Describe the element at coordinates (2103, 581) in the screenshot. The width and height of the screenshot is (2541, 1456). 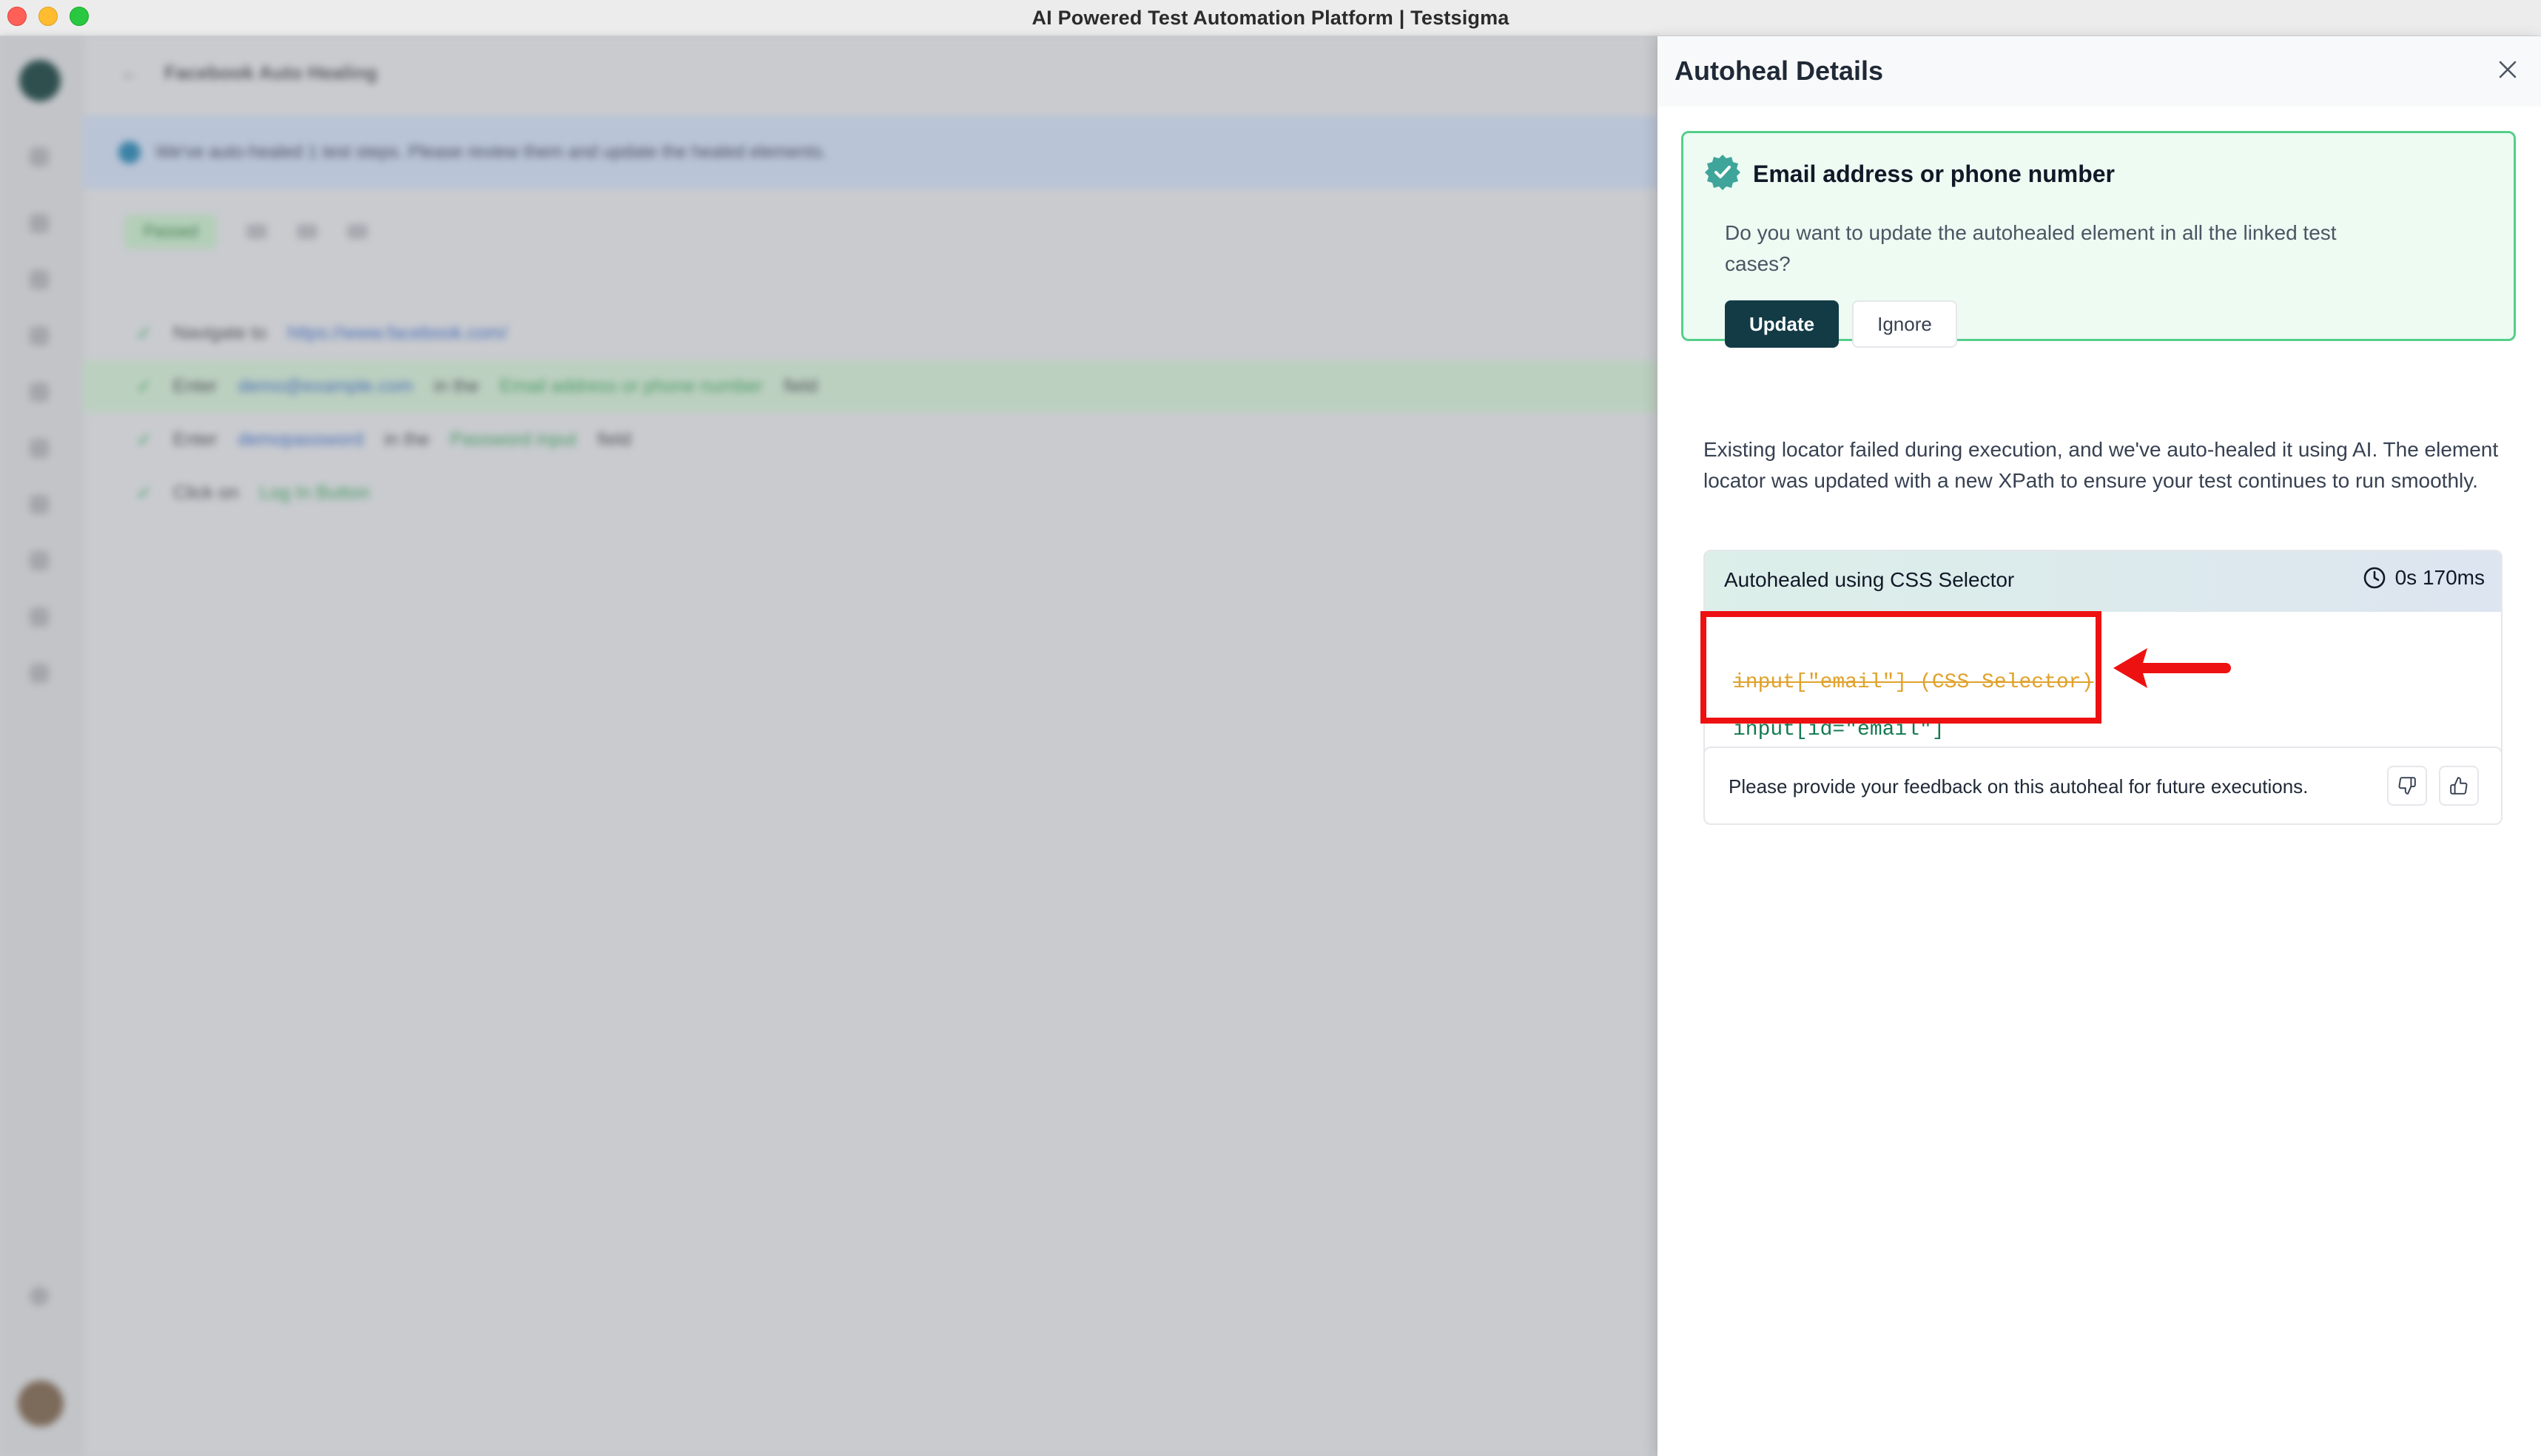
I see `locator-card-header: Autohealed using CSS Selector 0s 170ms` at that location.